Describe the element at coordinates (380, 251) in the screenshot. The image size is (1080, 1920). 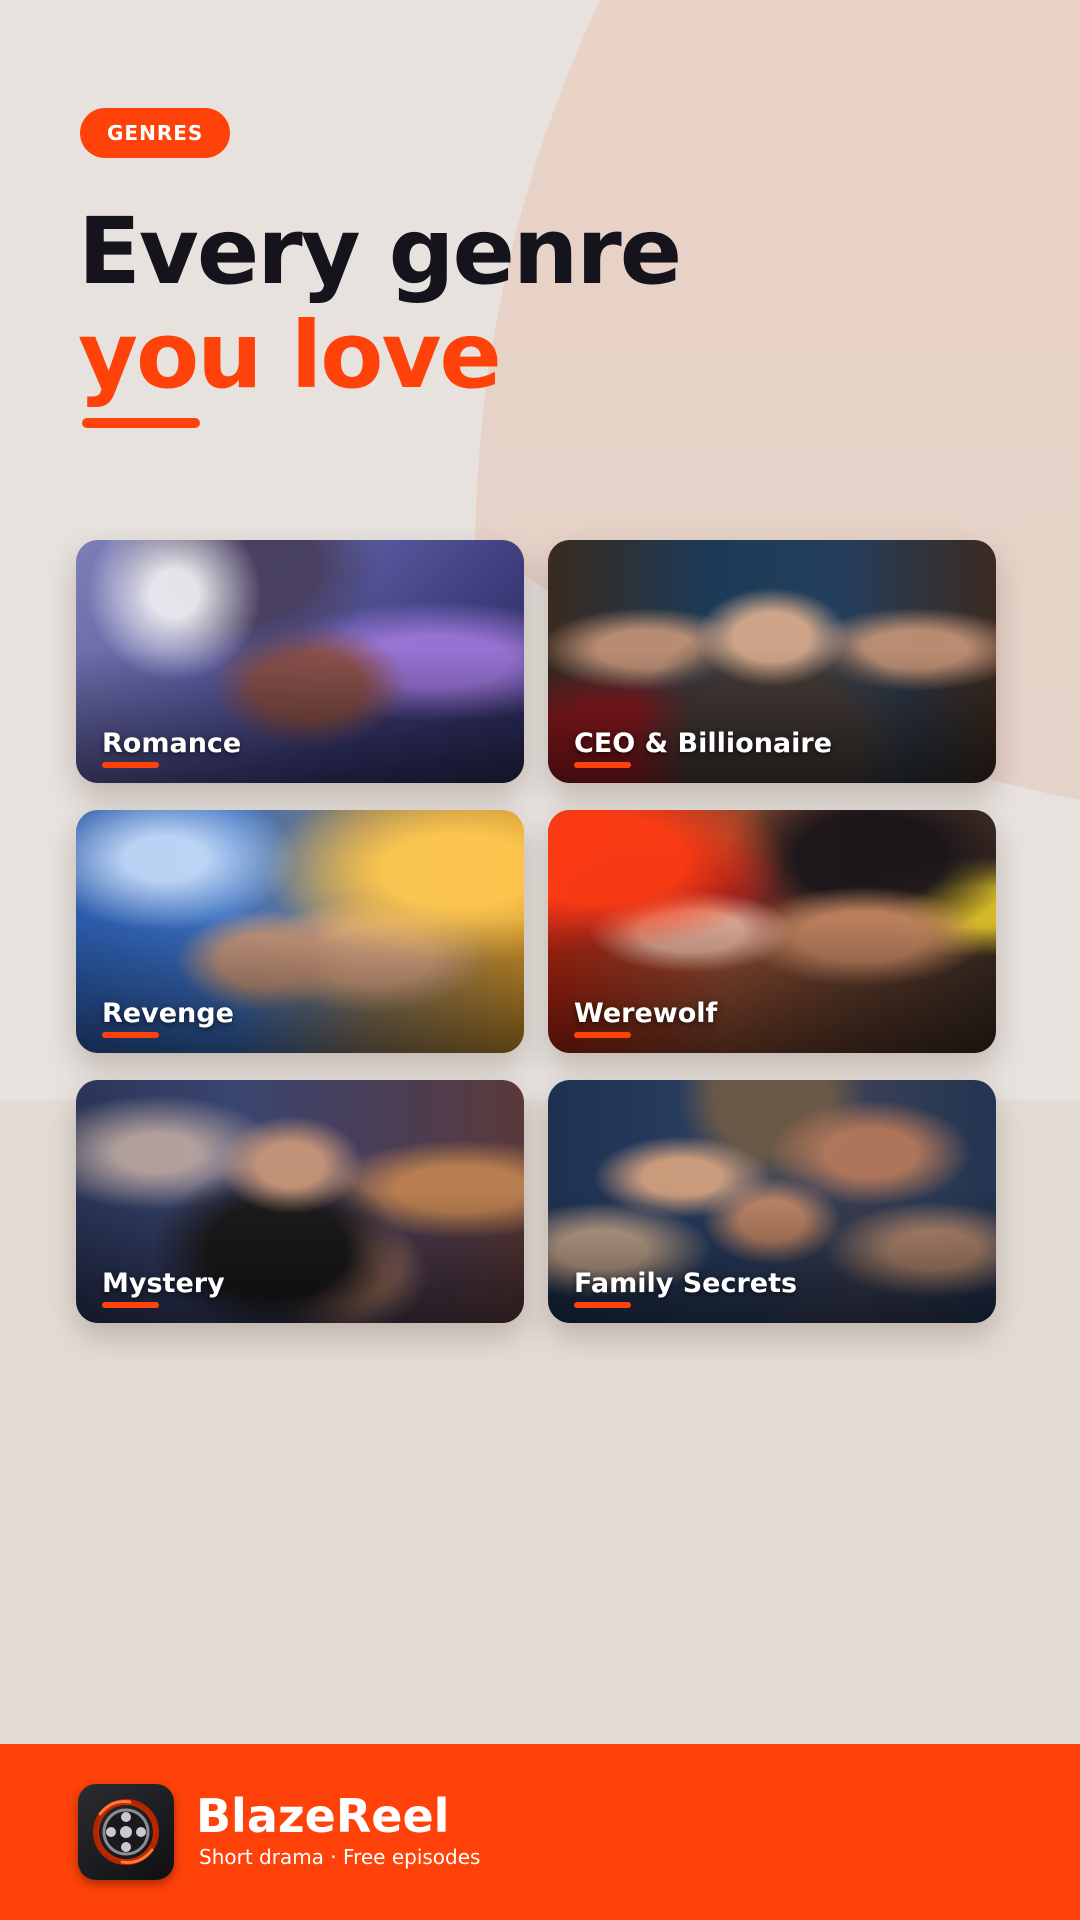
I see `headline-line-1: Every genre` at that location.